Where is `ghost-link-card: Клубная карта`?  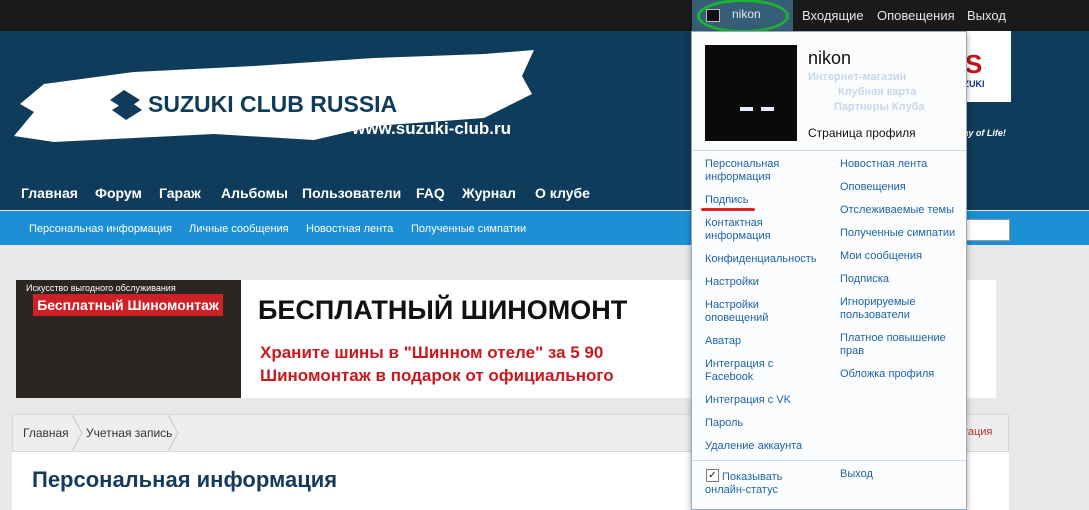 ghost-link-card: Клубная карта is located at coordinates (877, 92).